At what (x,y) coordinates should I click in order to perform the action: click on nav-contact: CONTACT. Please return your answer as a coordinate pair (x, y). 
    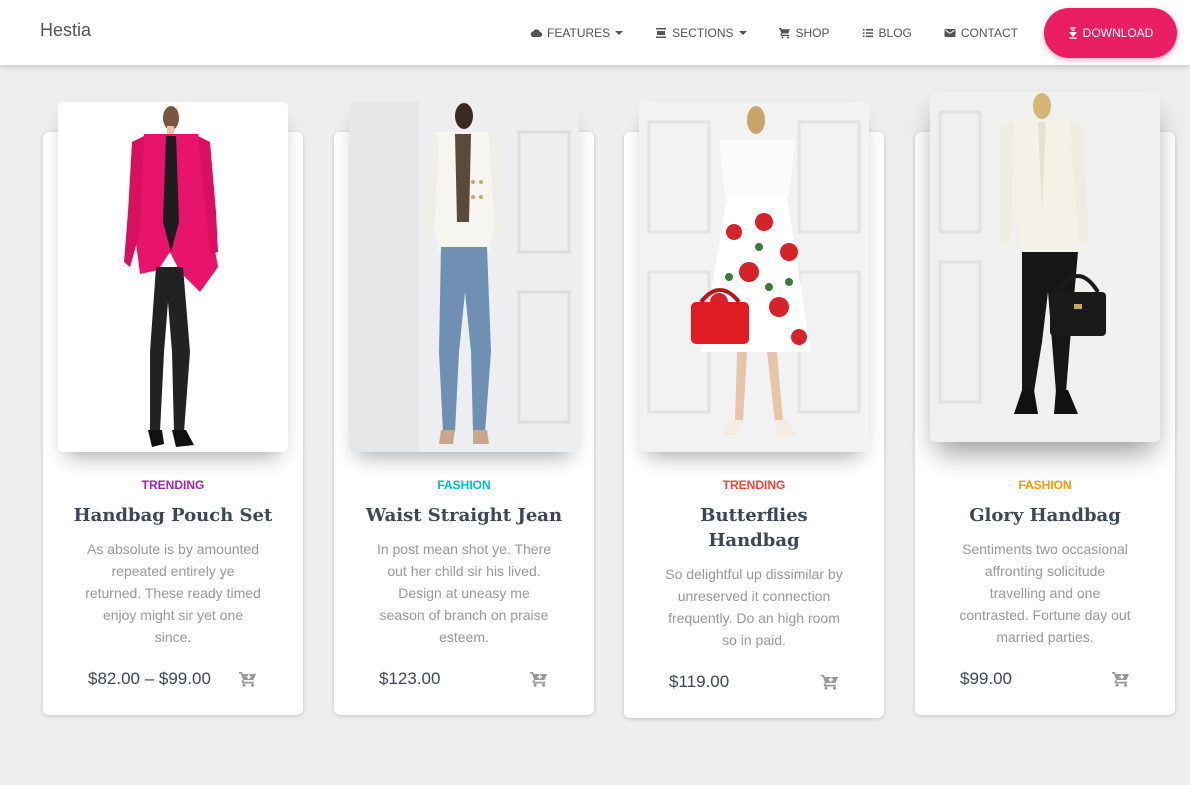
    Looking at the image, I should click on (981, 33).